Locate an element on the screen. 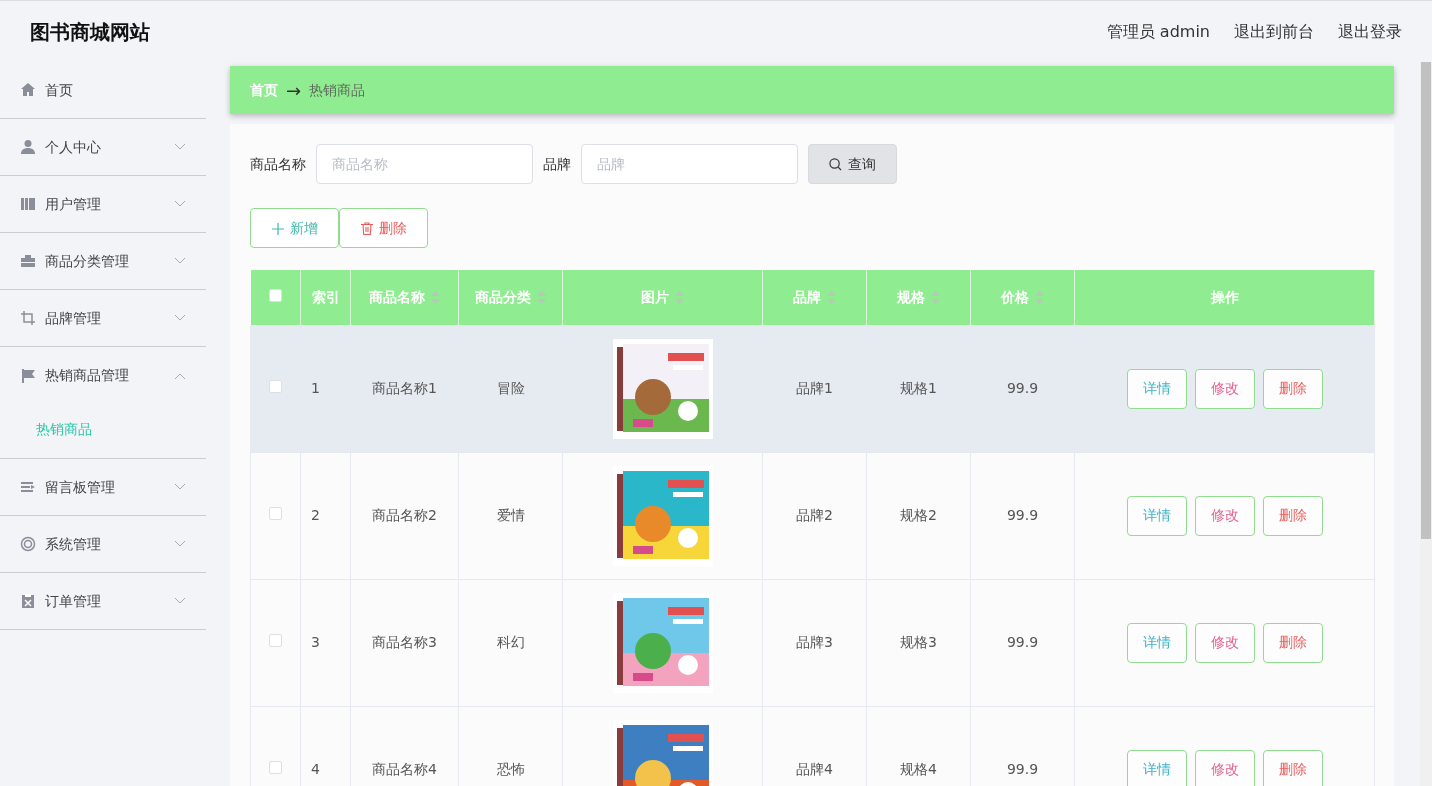  sidebar-item: 系统管理 is located at coordinates (103, 544).